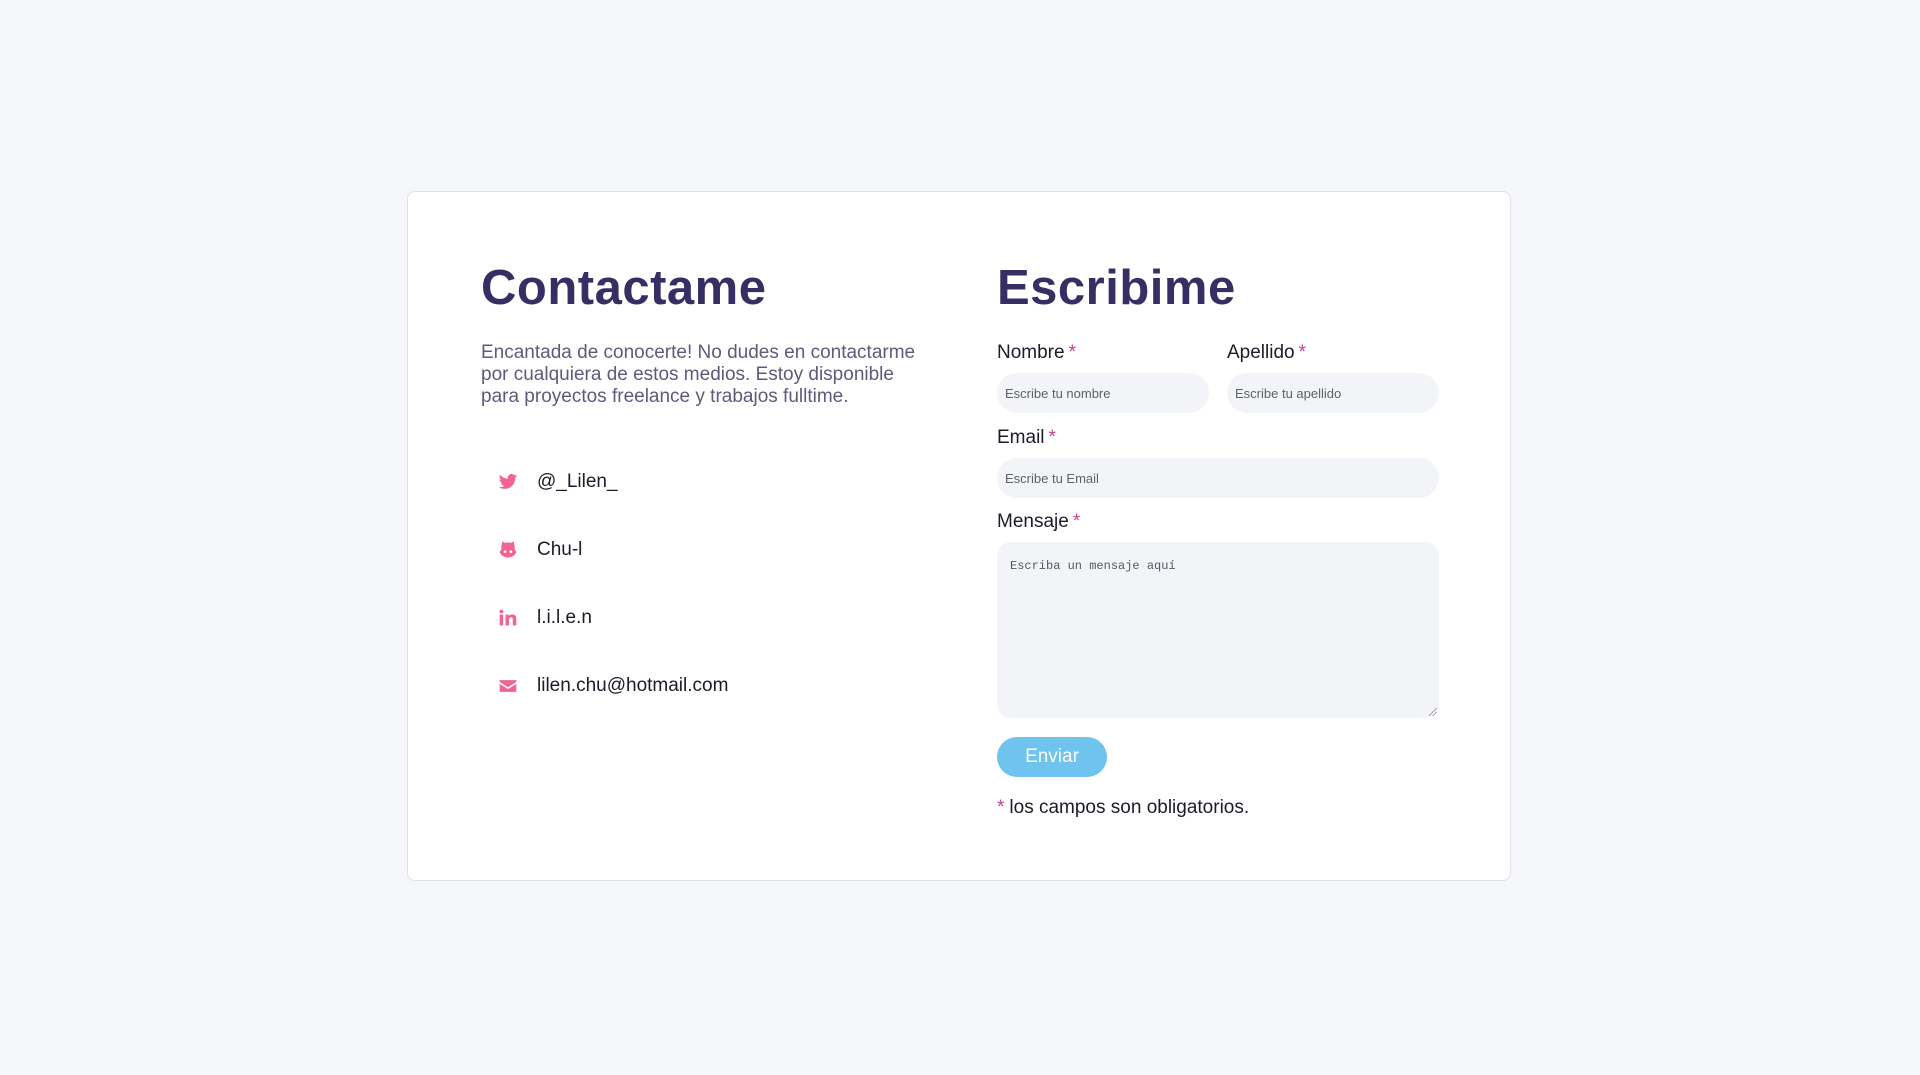 Image resolution: width=1920 pixels, height=1075 pixels. What do you see at coordinates (1218, 478) in the screenshot?
I see `email-input: Escribe tu Email` at bounding box center [1218, 478].